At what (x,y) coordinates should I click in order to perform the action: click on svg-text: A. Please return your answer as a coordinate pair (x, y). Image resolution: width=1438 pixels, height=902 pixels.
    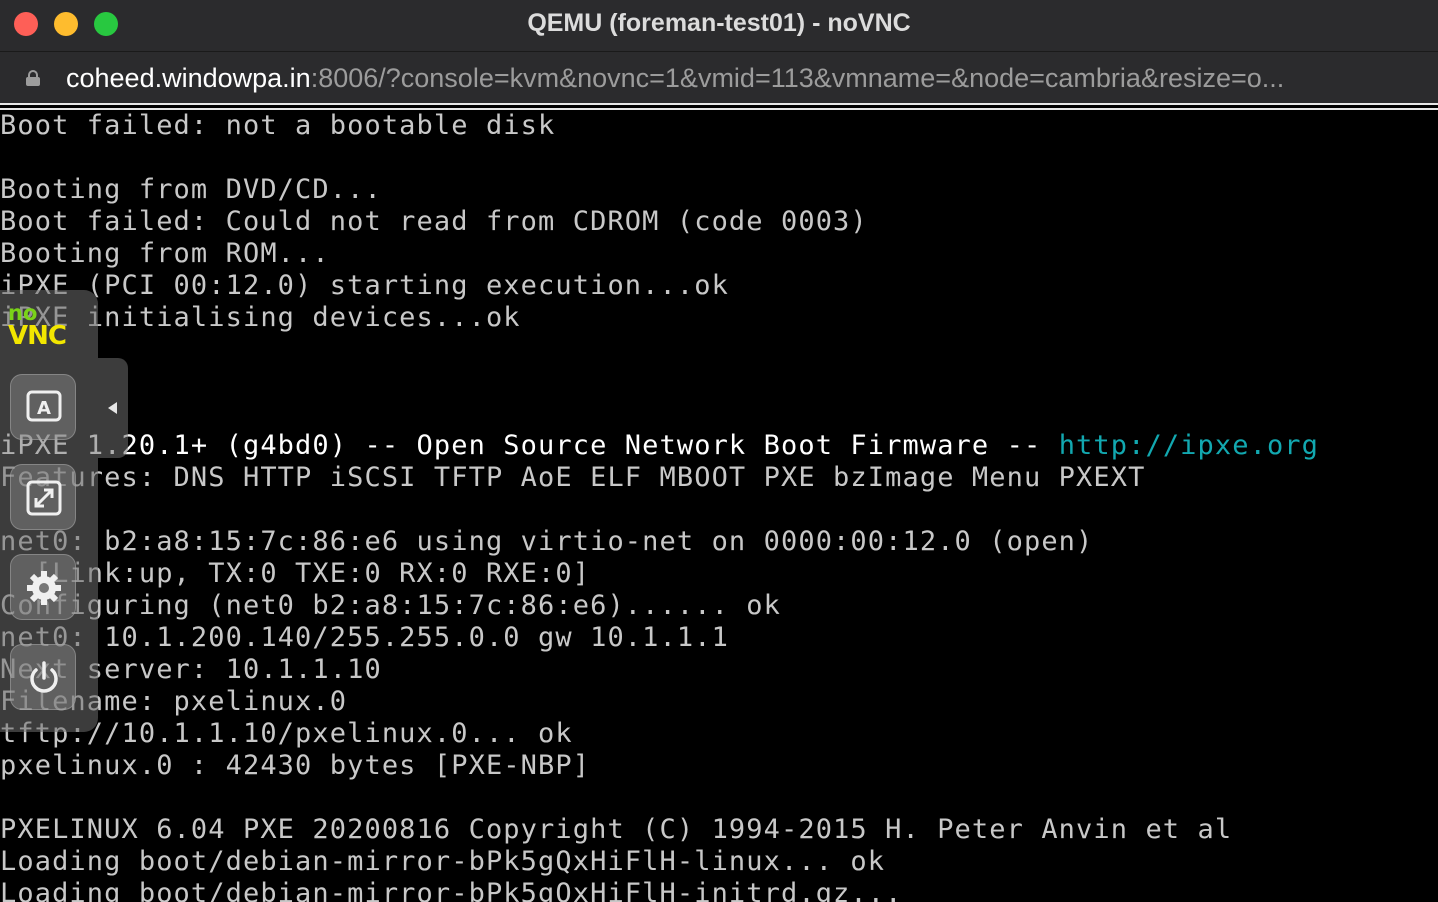
    Looking at the image, I should click on (44, 408).